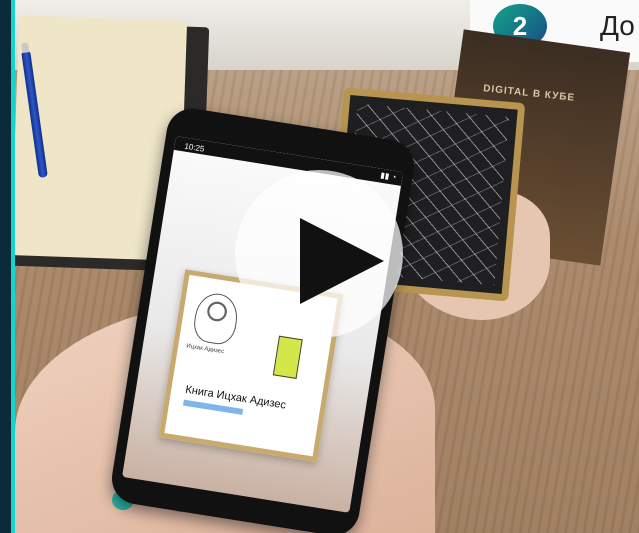 The height and width of the screenshot is (533, 639). I want to click on play-icon, so click(342, 261).